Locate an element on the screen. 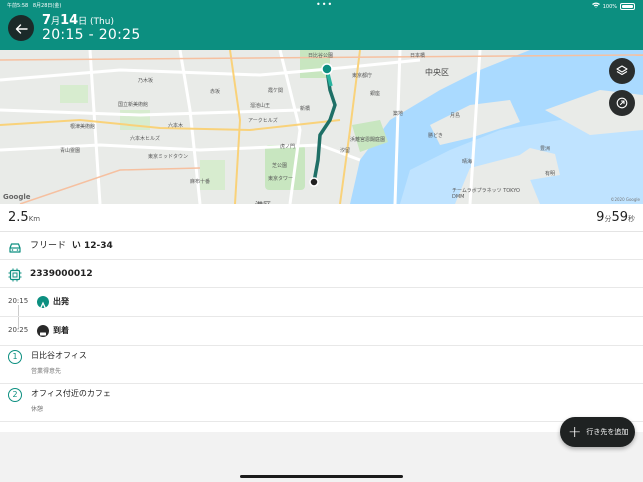 The height and width of the screenshot is (482, 643). map-label: 浜離宮恩賜庭園 is located at coordinates (368, 140).